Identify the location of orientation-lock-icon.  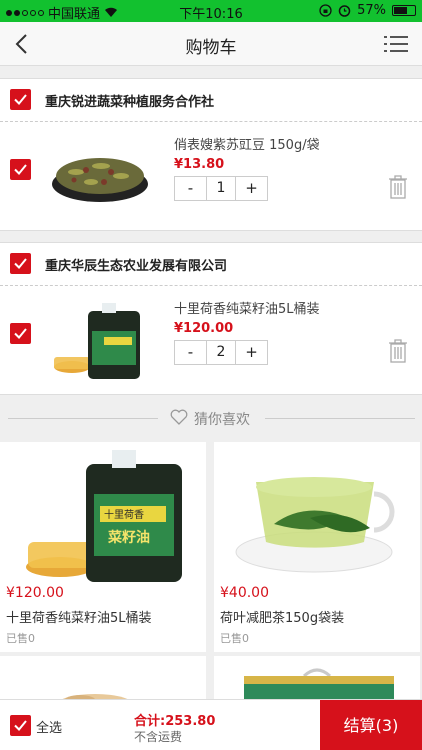
(325, 10).